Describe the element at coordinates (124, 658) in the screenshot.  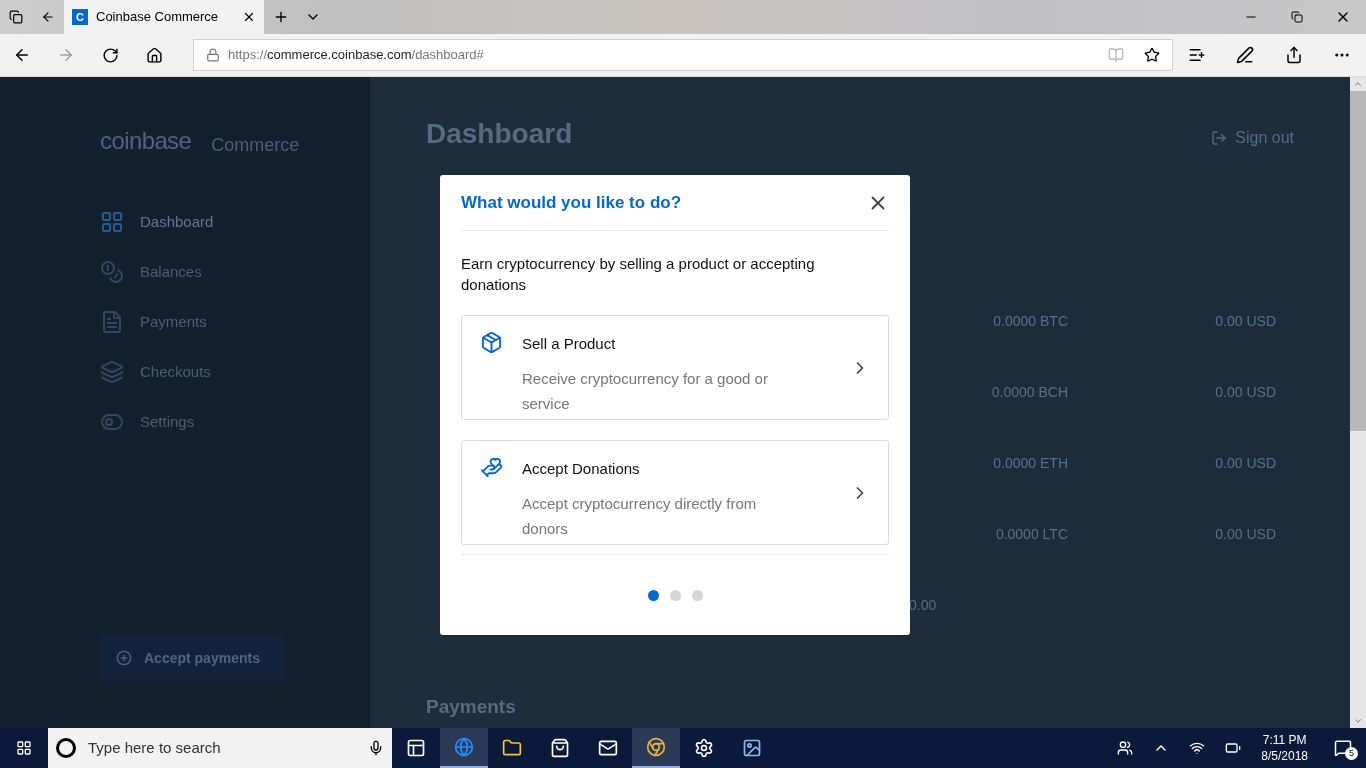
I see `plus-circle-icon` at that location.